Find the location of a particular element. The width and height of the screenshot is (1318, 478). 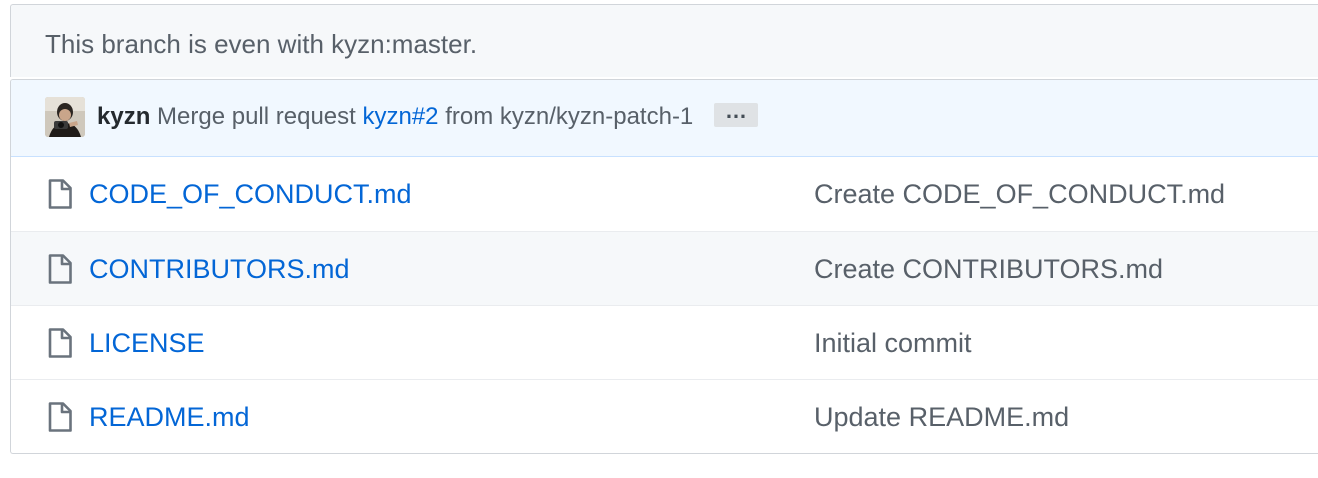

file-name-link: CONTRIBUTORS.md is located at coordinates (219, 269).